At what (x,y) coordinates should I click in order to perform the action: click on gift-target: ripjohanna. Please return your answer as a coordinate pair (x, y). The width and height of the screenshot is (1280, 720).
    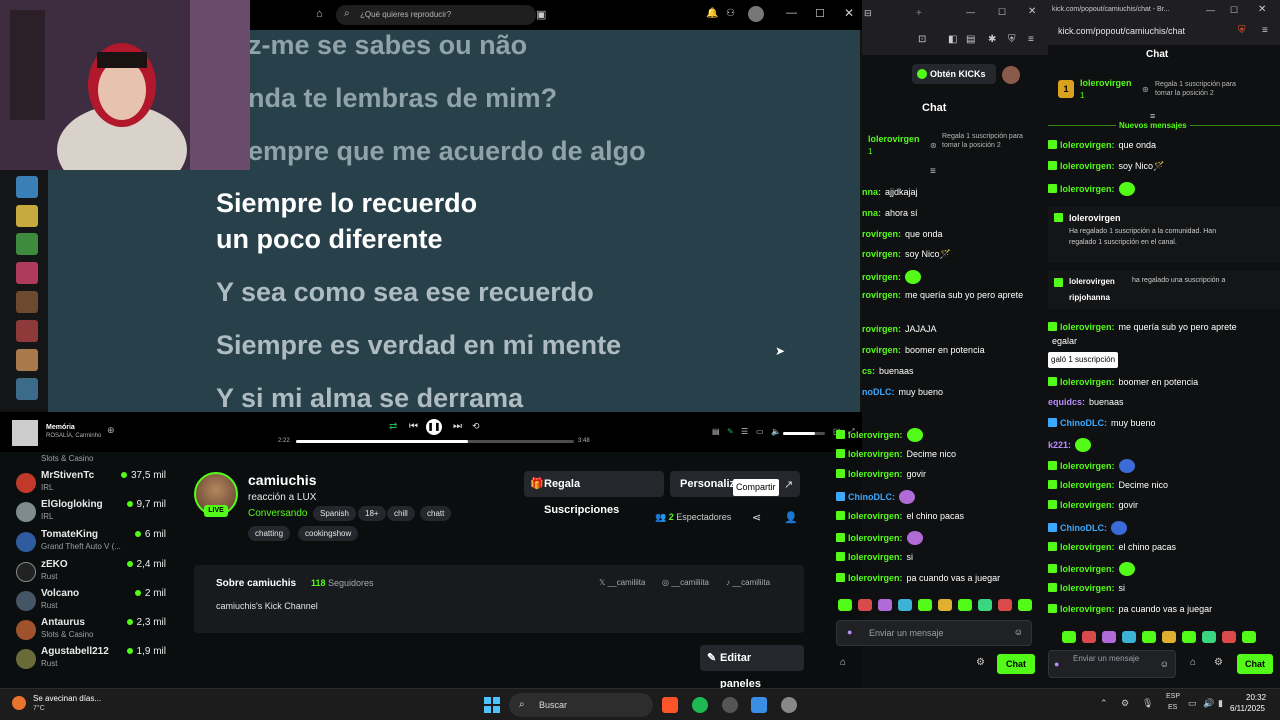
    Looking at the image, I should click on (1089, 297).